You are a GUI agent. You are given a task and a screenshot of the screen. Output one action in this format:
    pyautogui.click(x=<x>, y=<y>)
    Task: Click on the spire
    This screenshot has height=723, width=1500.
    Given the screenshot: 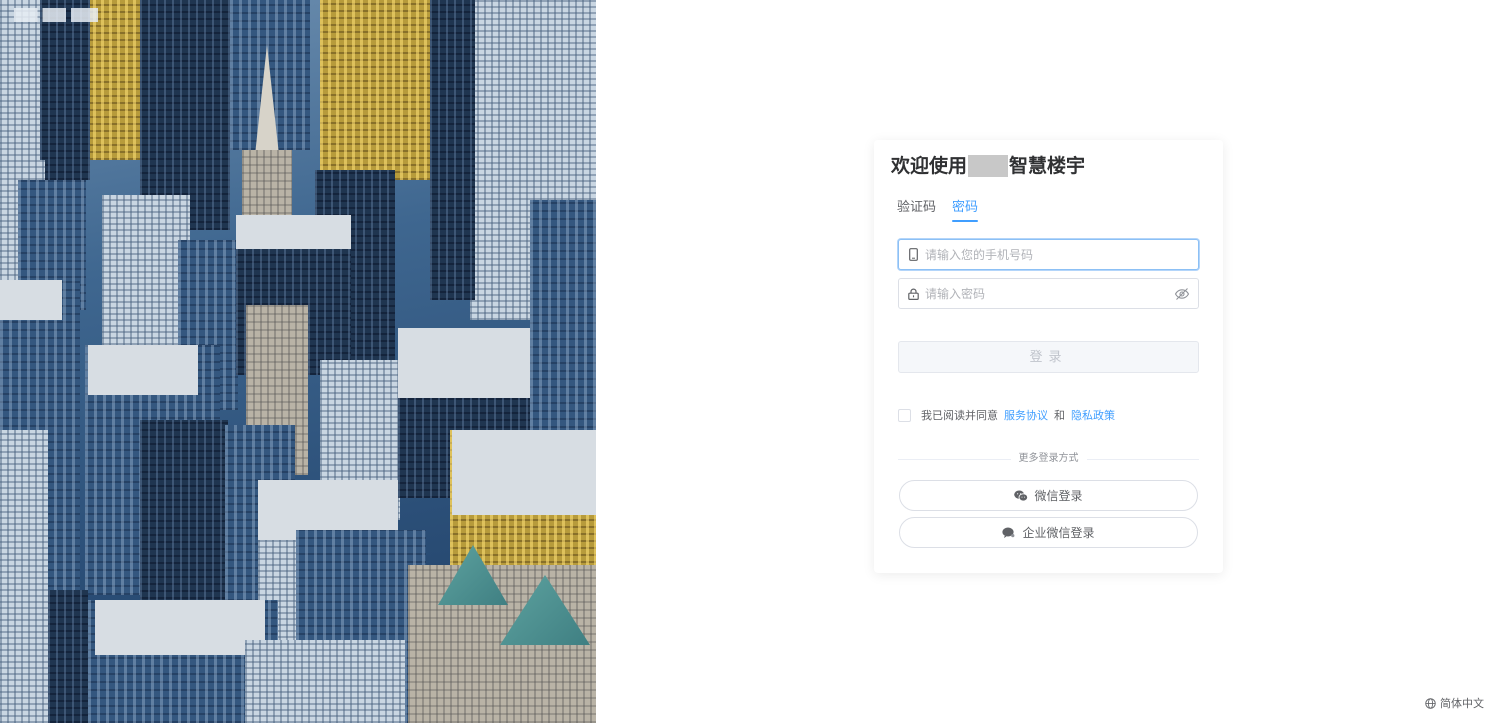 What is the action you would take?
    pyautogui.click(x=267, y=100)
    